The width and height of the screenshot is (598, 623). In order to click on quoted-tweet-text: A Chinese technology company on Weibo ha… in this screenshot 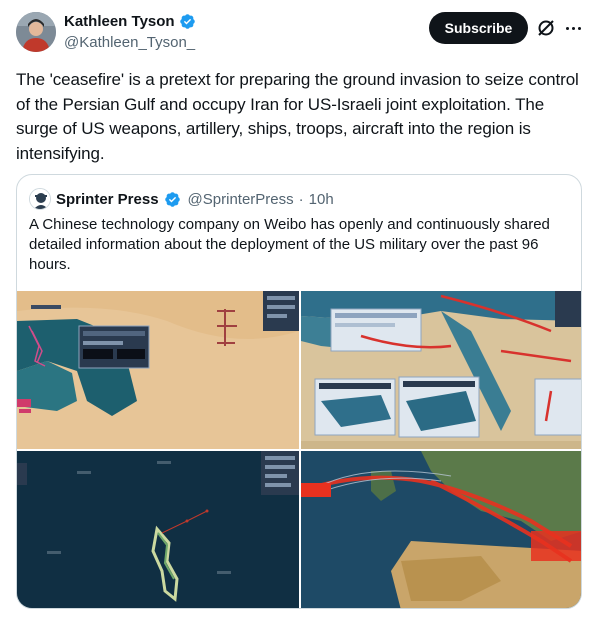, I will do `click(289, 244)`.